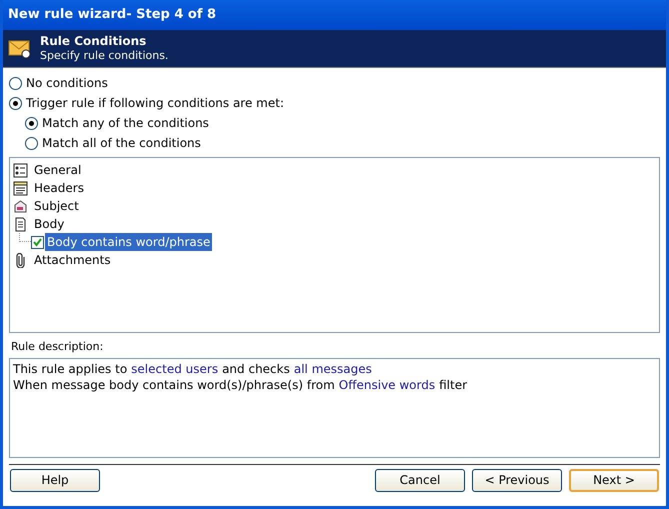 Image resolution: width=669 pixels, height=509 pixels. I want to click on tree-item: General, so click(334, 170).